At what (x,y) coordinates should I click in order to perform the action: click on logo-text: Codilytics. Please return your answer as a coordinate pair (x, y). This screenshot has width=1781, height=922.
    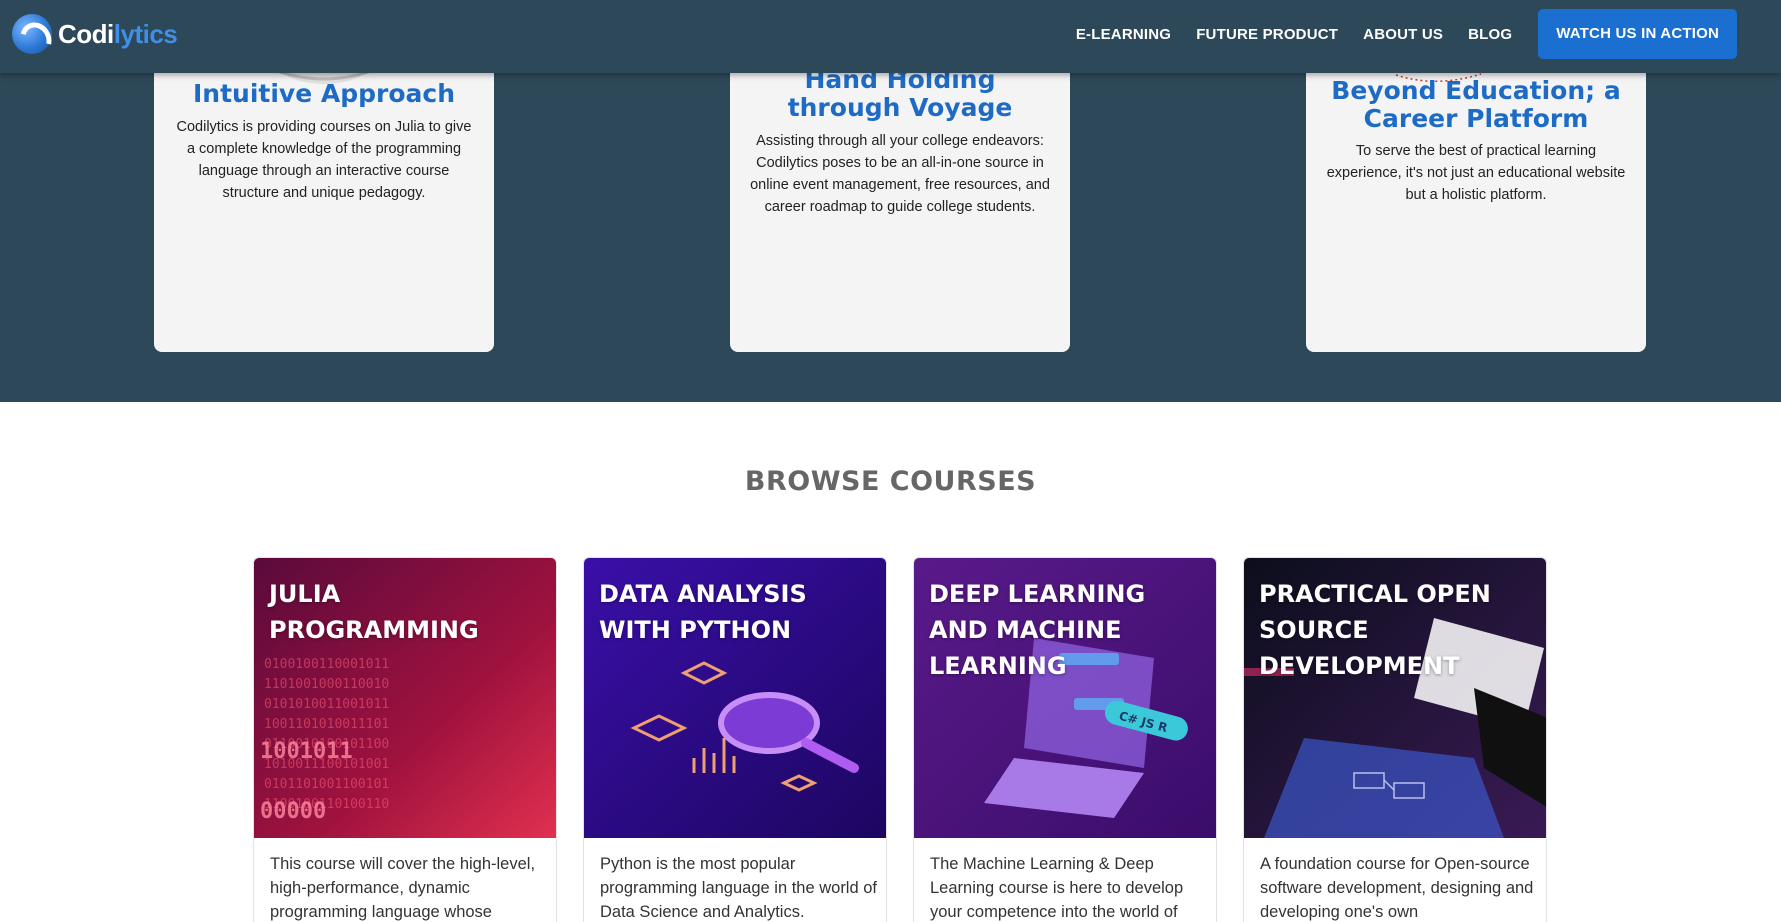
    Looking at the image, I should click on (118, 34).